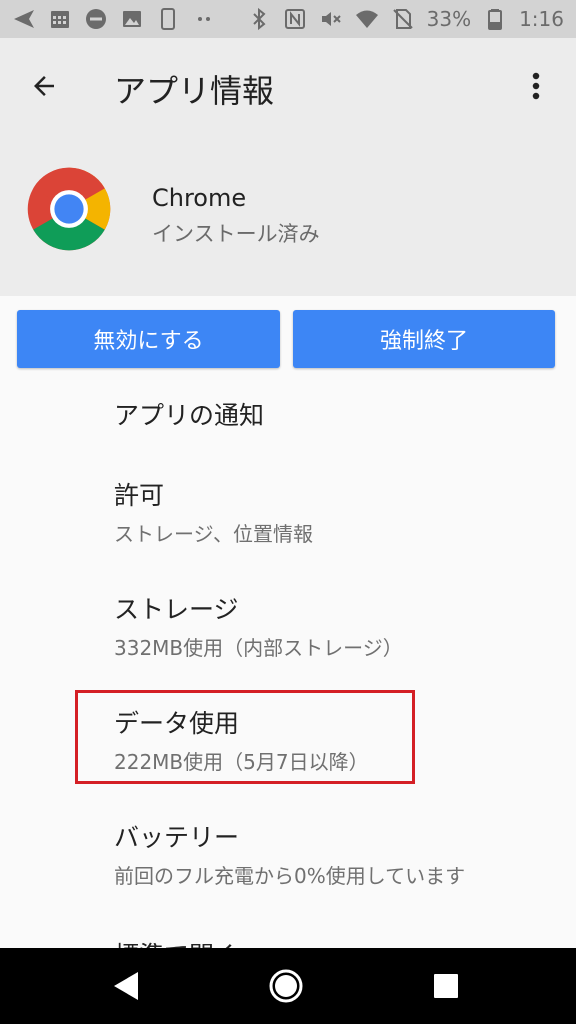 Image resolution: width=576 pixels, height=1024 pixels. Describe the element at coordinates (334, 511) in the screenshot. I see `list-item-permissions: 許可 ストレージ、位置情報` at that location.